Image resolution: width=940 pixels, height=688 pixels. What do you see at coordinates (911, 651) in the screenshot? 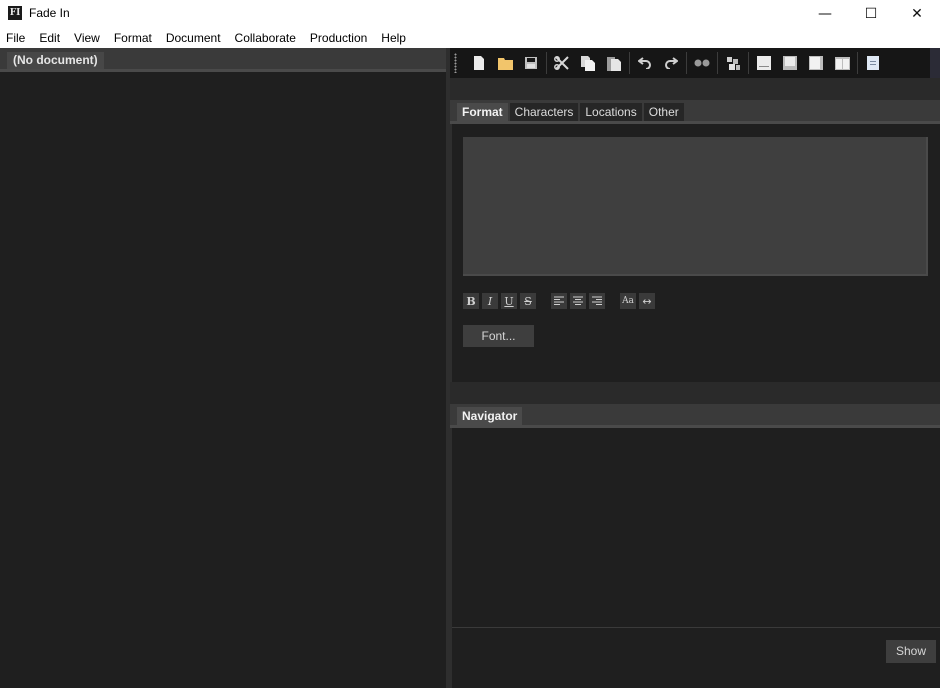
I see `show-button: Show` at bounding box center [911, 651].